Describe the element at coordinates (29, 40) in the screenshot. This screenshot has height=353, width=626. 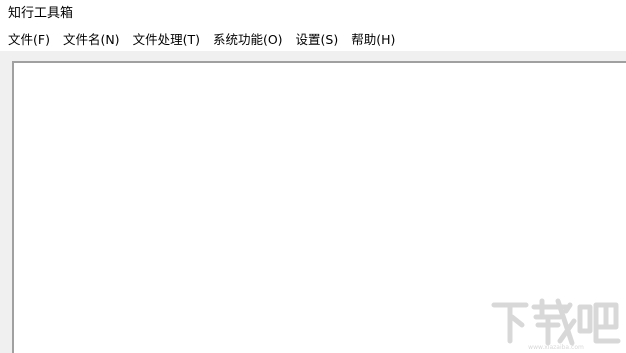
I see `menu-file: 文件(F)` at that location.